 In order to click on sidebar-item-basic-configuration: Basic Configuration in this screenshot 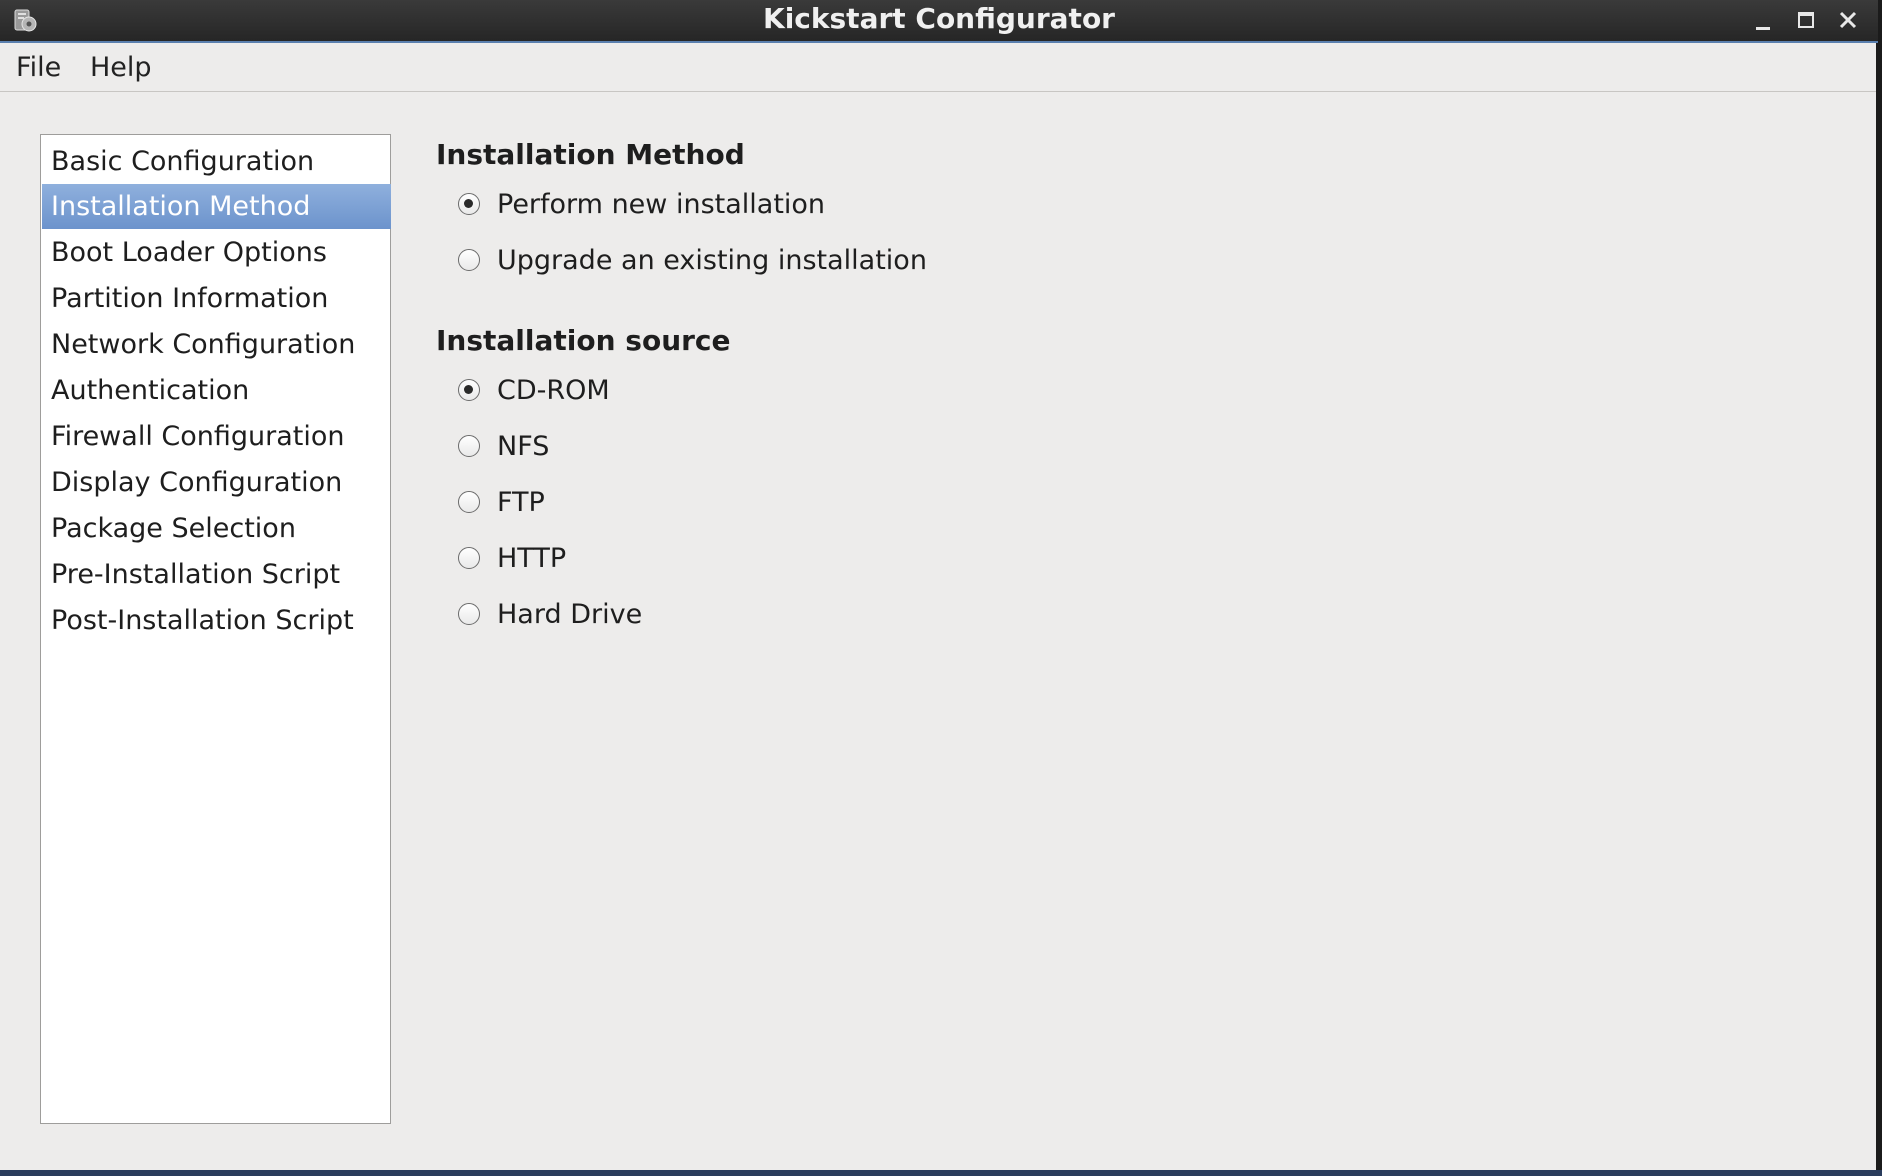, I will do `click(216, 161)`.